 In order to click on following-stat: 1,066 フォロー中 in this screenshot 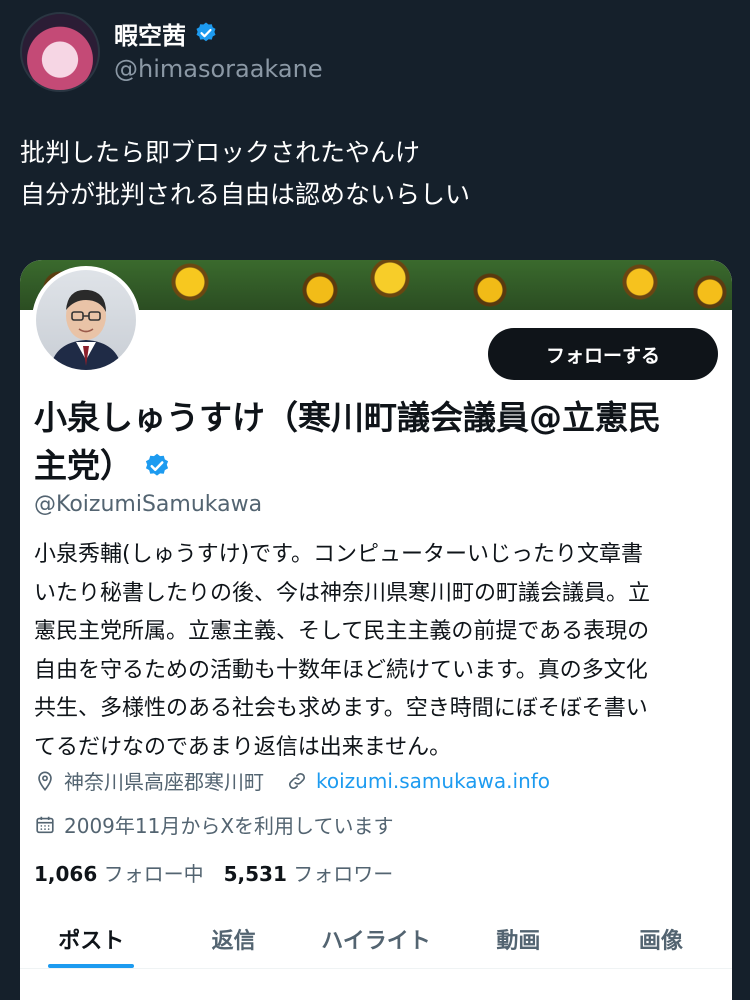, I will do `click(119, 872)`.